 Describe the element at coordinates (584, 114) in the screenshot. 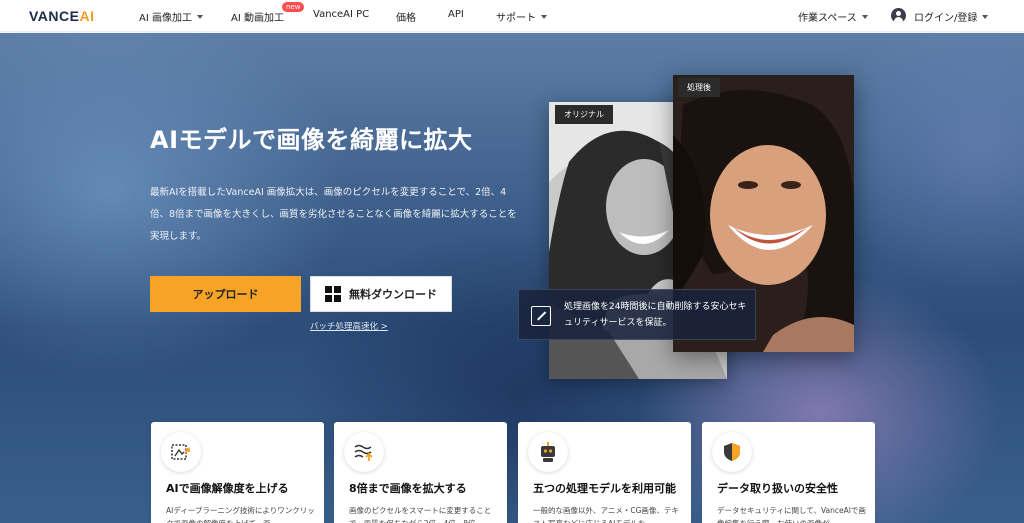

I see `original-tag: オリジナル` at that location.